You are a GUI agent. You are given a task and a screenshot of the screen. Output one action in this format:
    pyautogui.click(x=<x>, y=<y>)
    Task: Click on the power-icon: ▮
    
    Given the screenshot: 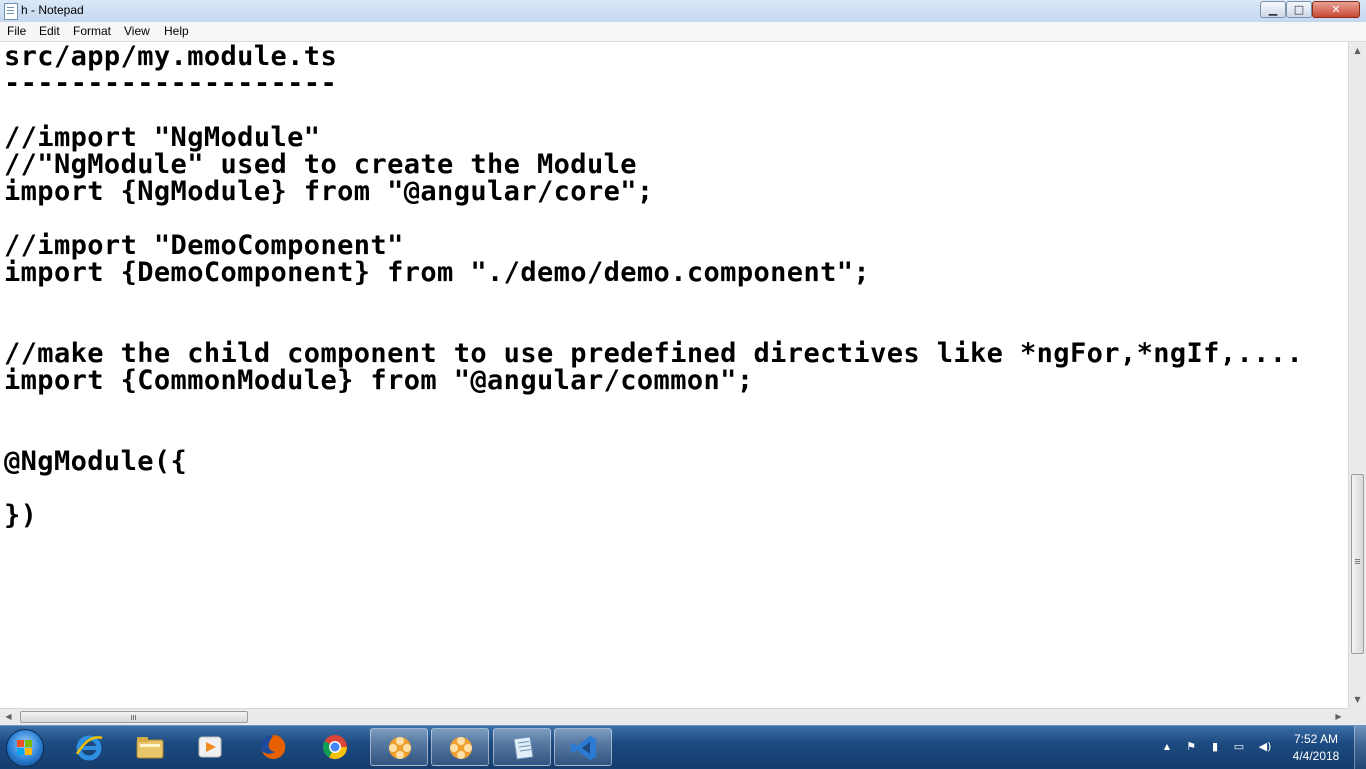 What is the action you would take?
    pyautogui.click(x=1215, y=747)
    